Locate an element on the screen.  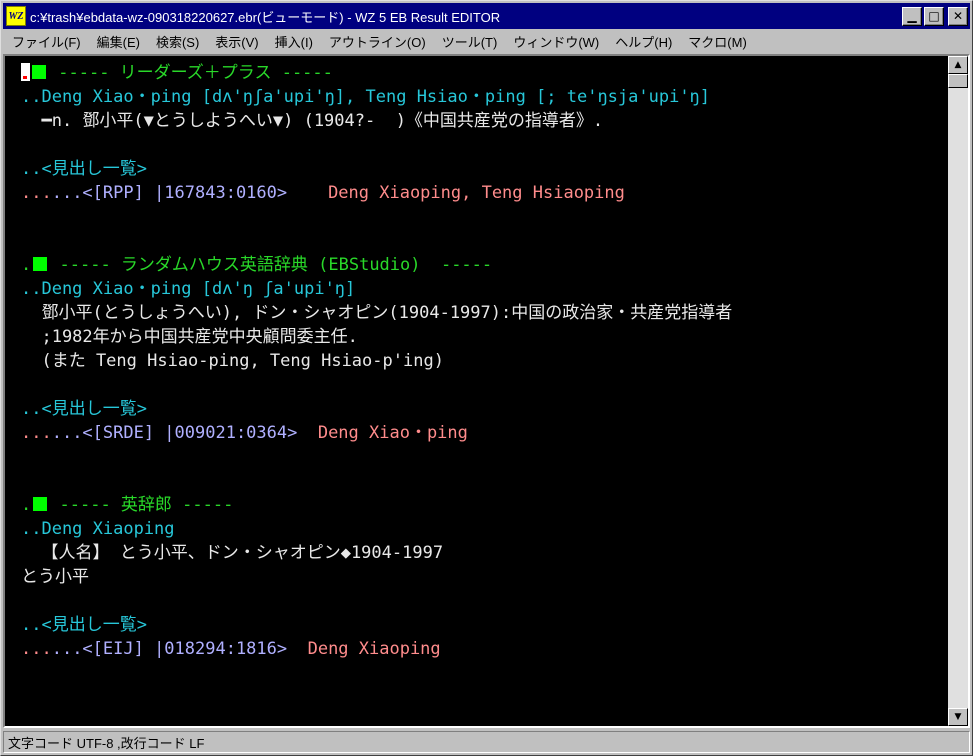
text-cursor is located at coordinates (25, 72).